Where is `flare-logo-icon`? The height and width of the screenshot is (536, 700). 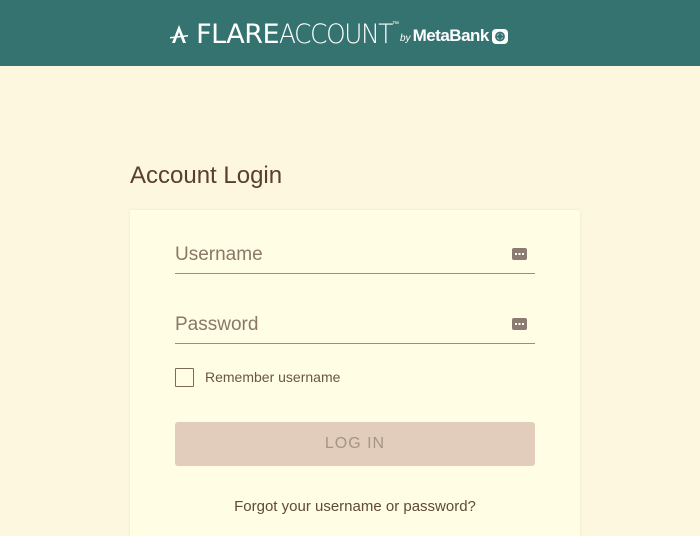
flare-logo-icon is located at coordinates (179, 34).